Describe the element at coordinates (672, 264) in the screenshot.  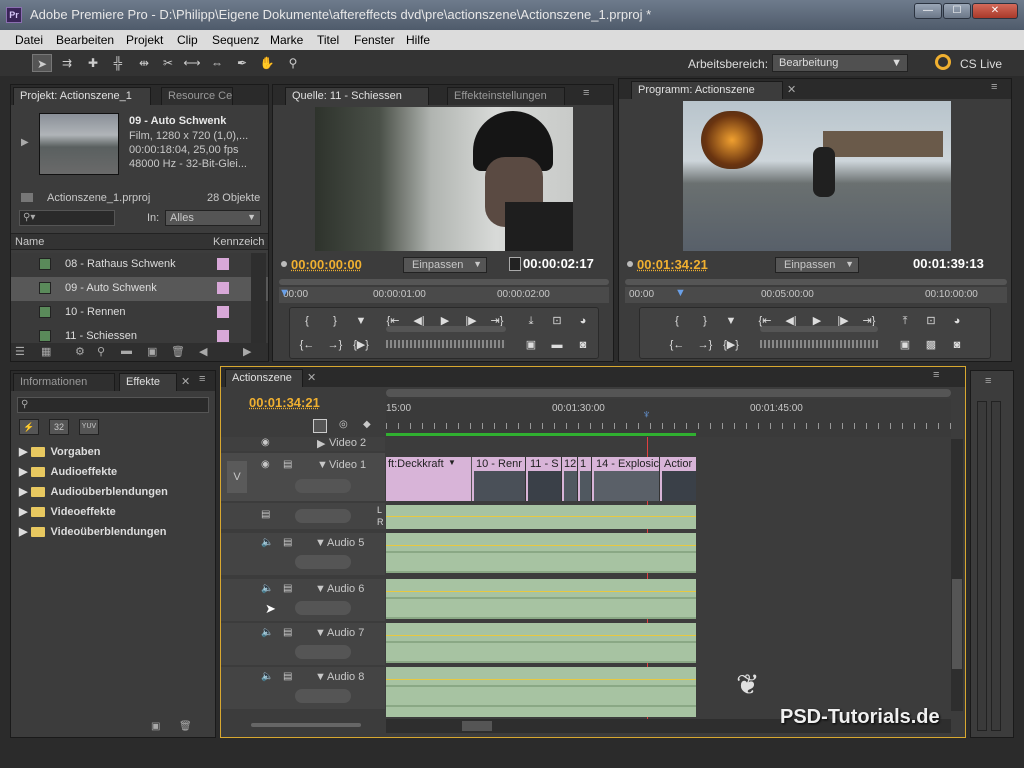
I see `program-timecode: 00:01:34:21` at that location.